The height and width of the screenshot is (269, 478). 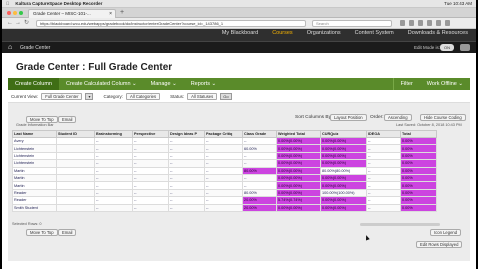 I want to click on filter-button: Filter, so click(x=406, y=84).